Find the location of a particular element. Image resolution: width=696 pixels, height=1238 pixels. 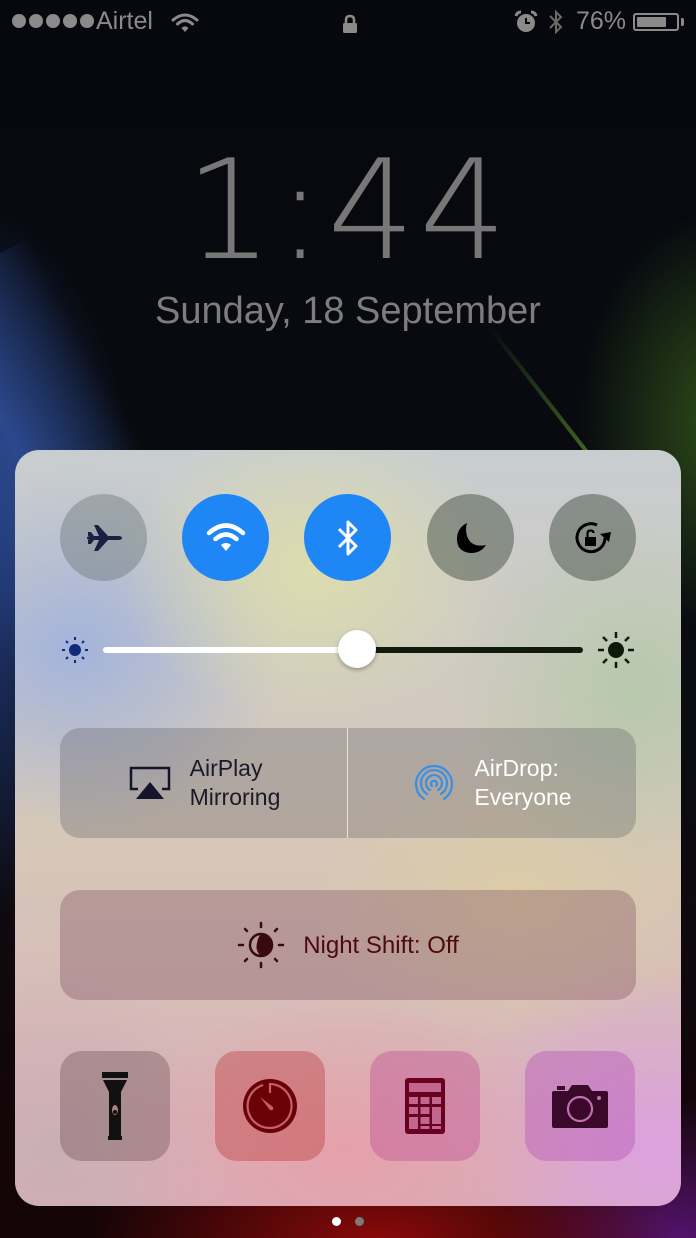

brightness-knob is located at coordinates (357, 649).